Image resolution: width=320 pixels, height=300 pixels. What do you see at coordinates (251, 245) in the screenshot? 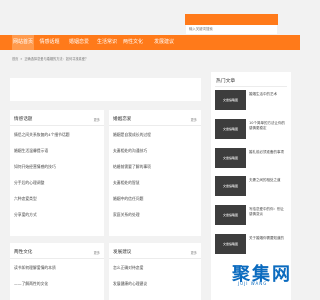
I see `sidebar-article: 文章缩略图 关于婚姻你需要知道的` at bounding box center [251, 245].